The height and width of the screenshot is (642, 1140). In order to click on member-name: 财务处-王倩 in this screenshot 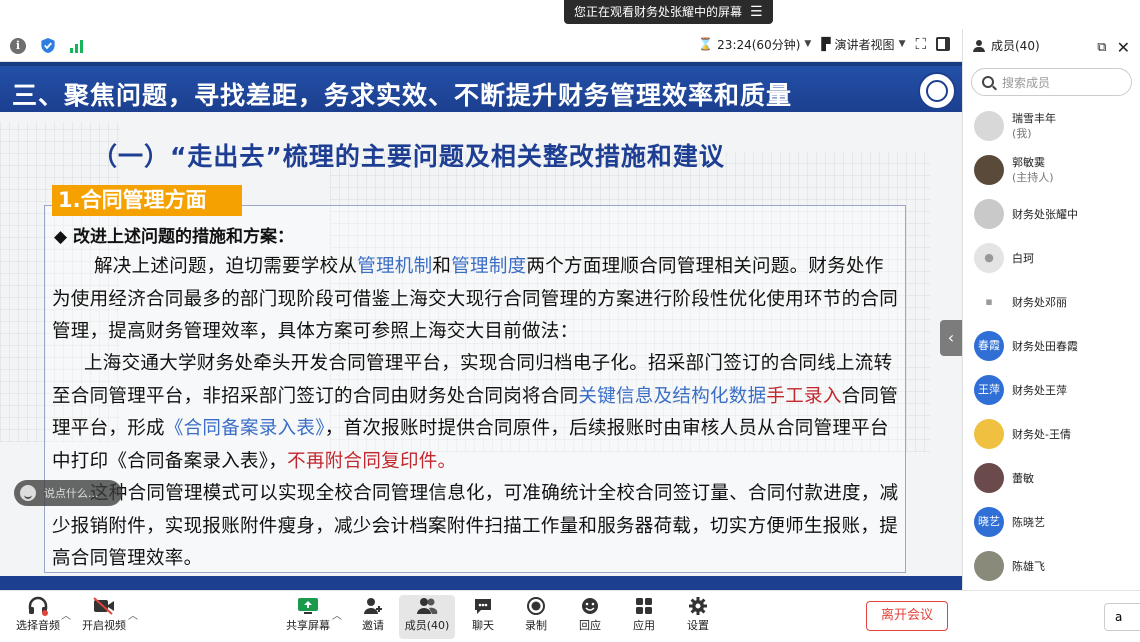, I will do `click(1041, 434)`.